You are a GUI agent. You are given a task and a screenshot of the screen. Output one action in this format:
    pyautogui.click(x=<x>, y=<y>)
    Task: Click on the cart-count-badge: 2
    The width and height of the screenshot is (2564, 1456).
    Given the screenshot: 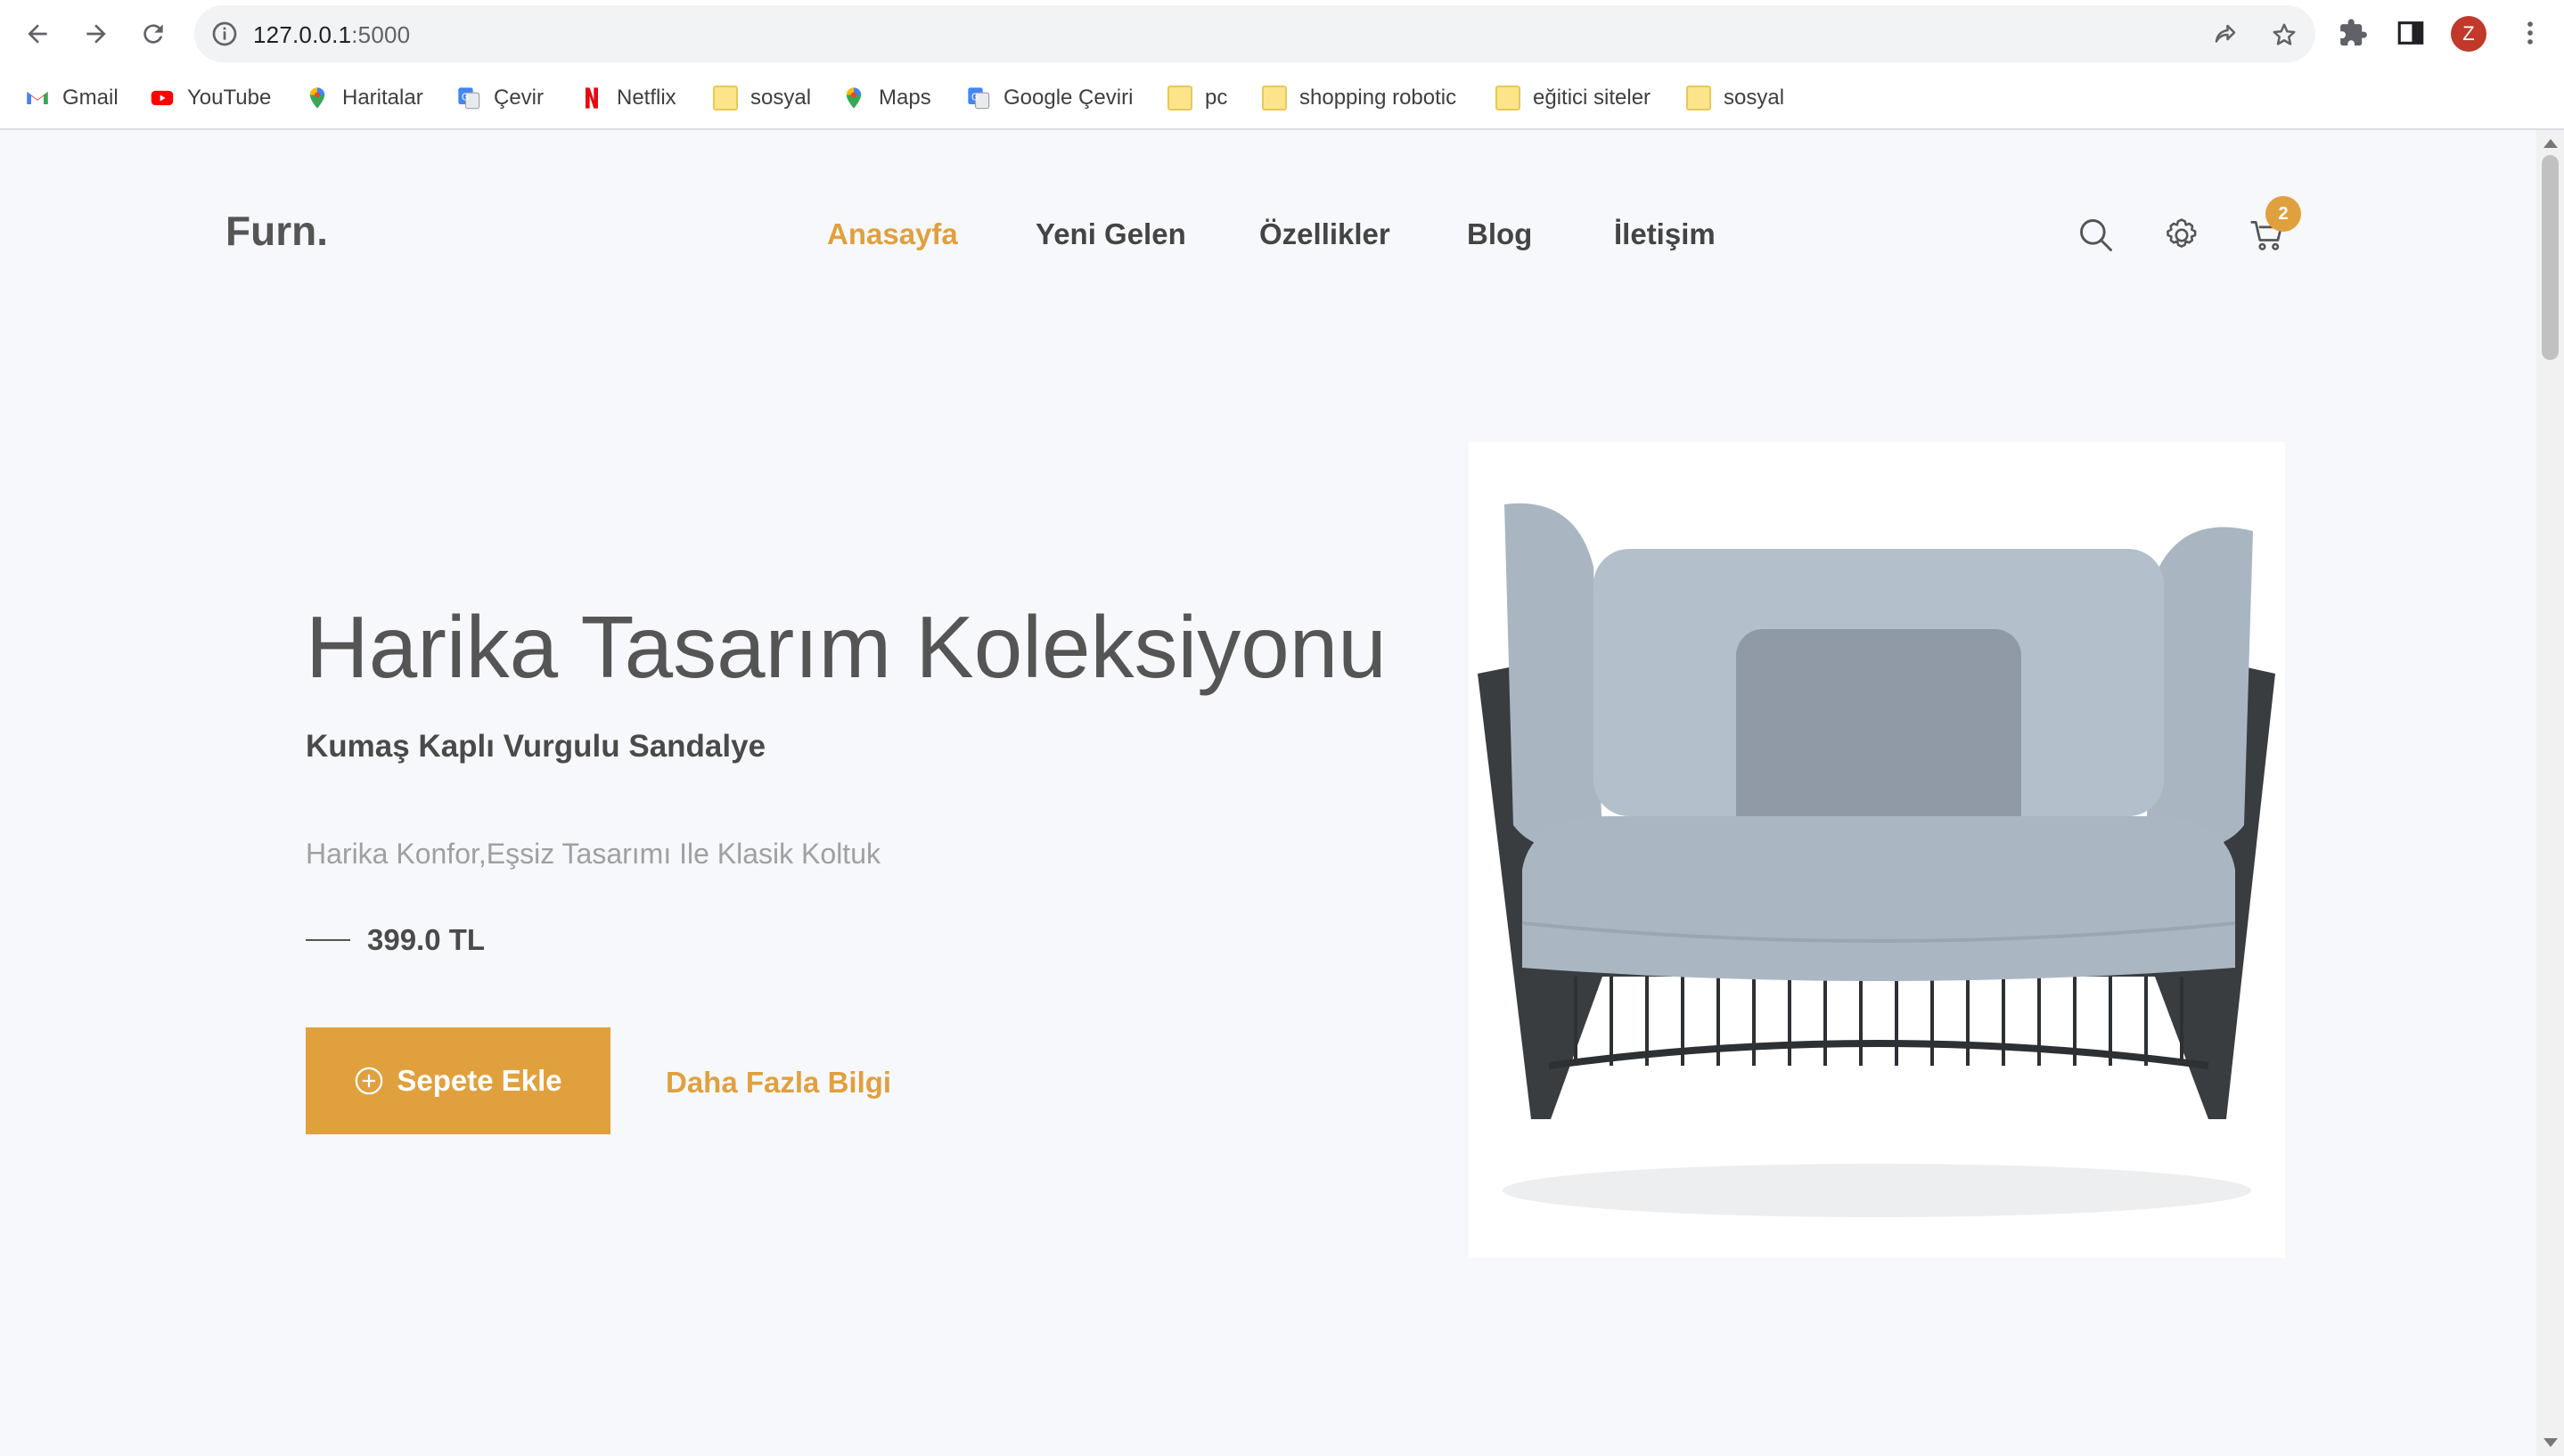 What is the action you would take?
    pyautogui.click(x=2283, y=214)
    